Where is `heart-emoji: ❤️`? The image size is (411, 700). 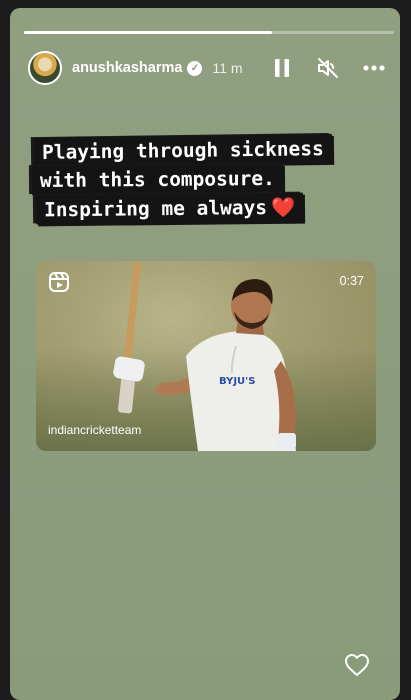 heart-emoji: ❤️ is located at coordinates (283, 207).